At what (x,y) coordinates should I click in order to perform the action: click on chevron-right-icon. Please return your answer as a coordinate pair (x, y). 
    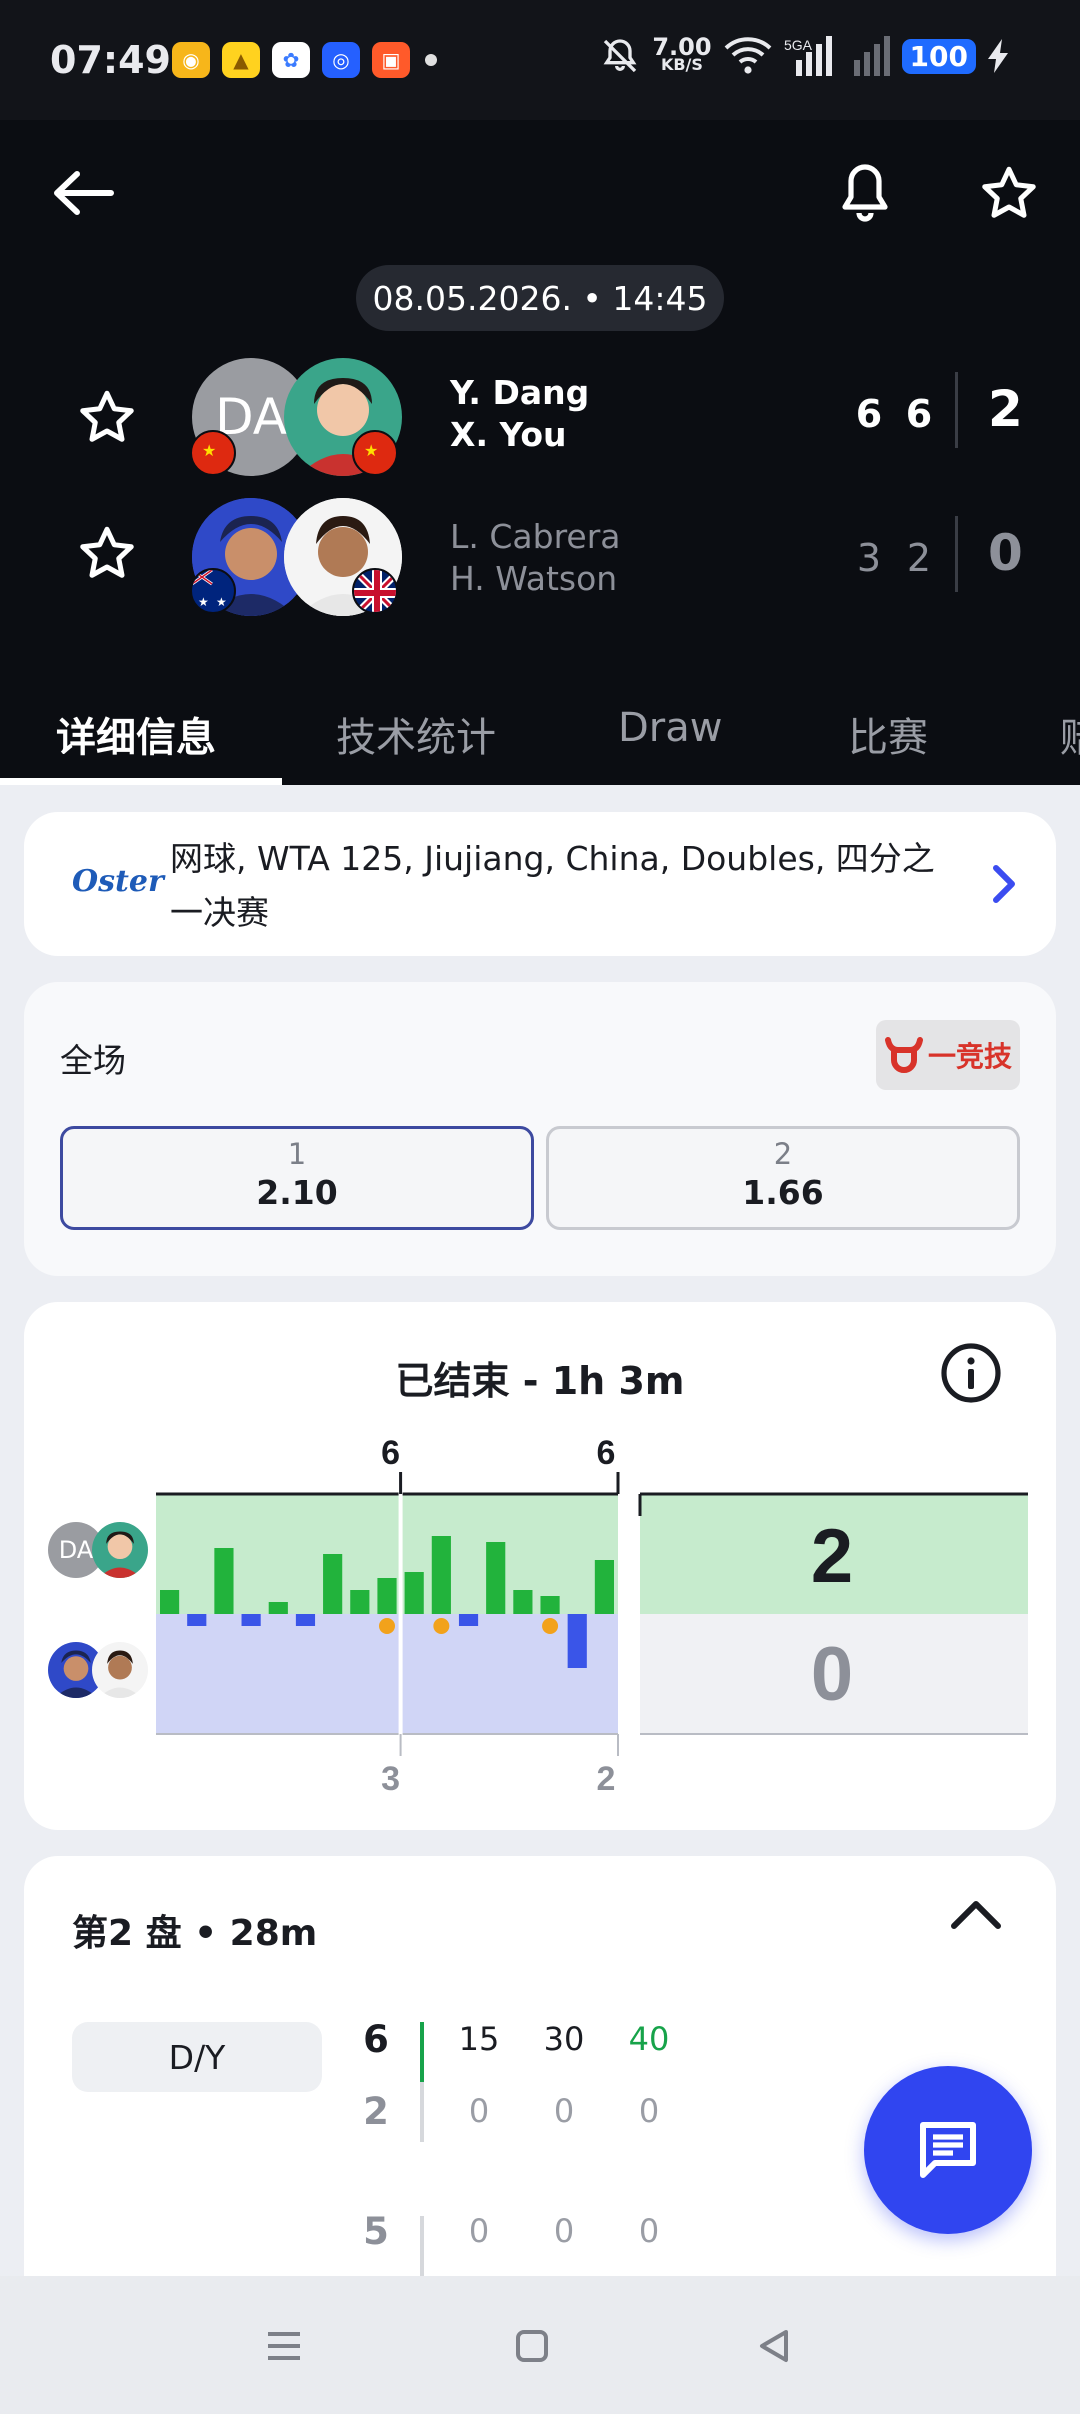
    Looking at the image, I should click on (1005, 886).